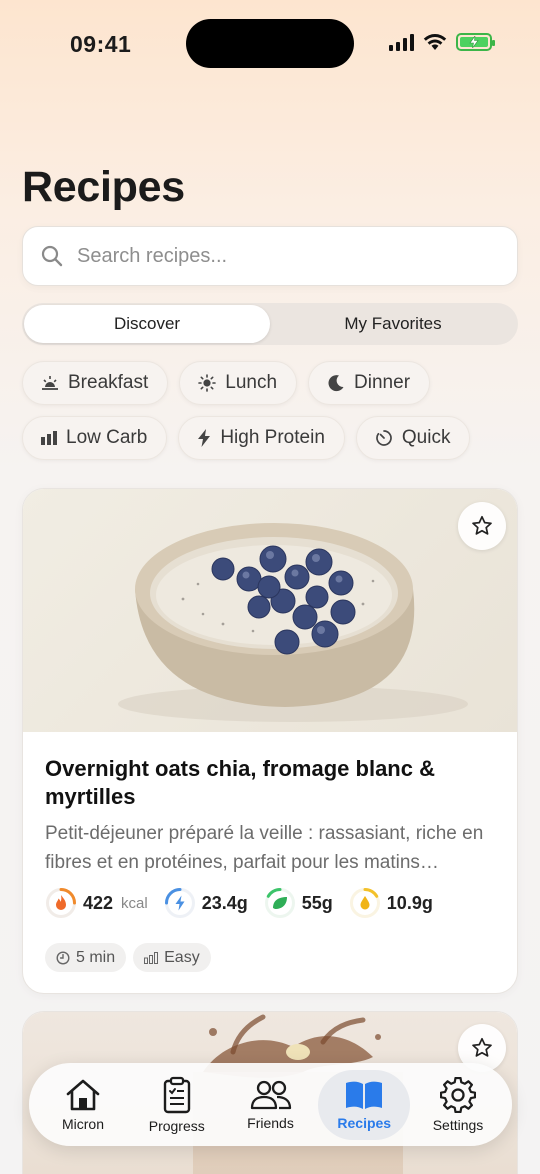  Describe the element at coordinates (251, 382) in the screenshot. I see `chip-label: Lunch` at that location.